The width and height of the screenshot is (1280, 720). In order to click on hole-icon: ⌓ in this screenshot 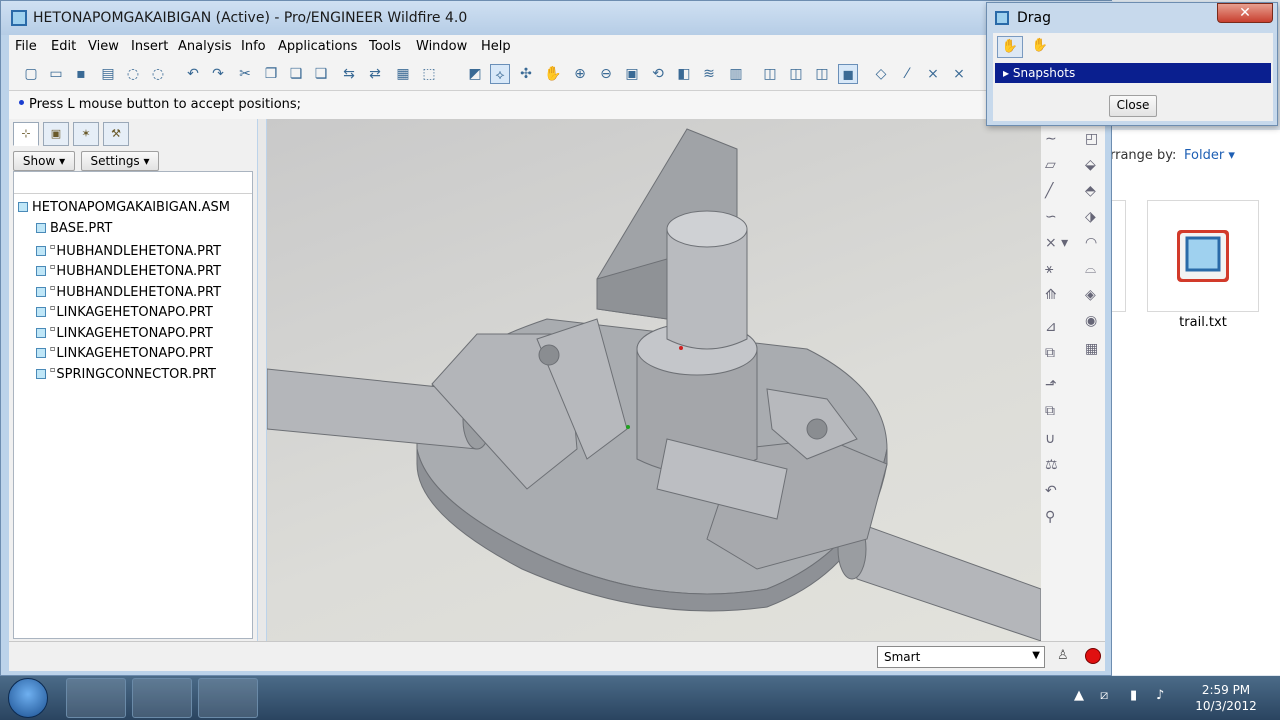, I will do `click(1090, 269)`.